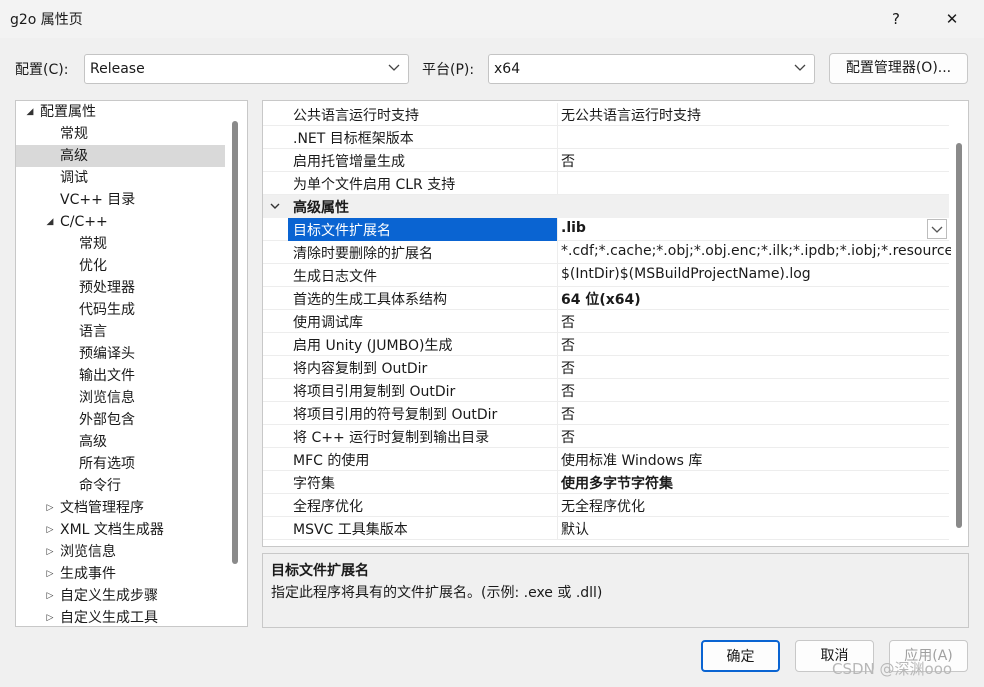 Image resolution: width=984 pixels, height=687 pixels. What do you see at coordinates (93, 332) in the screenshot?
I see `tree-item-label: 语言` at bounding box center [93, 332].